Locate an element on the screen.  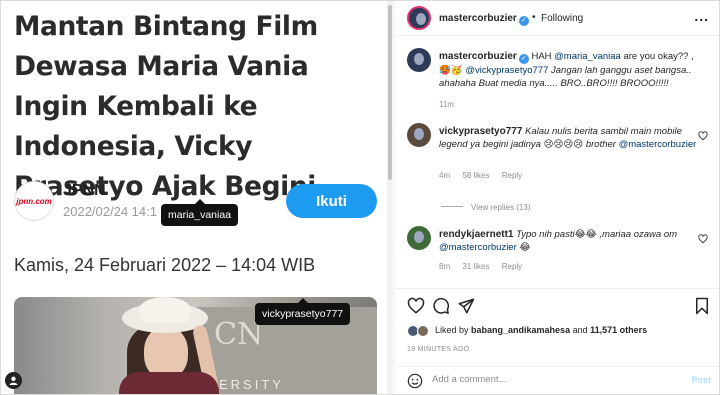
source-name: JPNN is located at coordinates (84, 191).